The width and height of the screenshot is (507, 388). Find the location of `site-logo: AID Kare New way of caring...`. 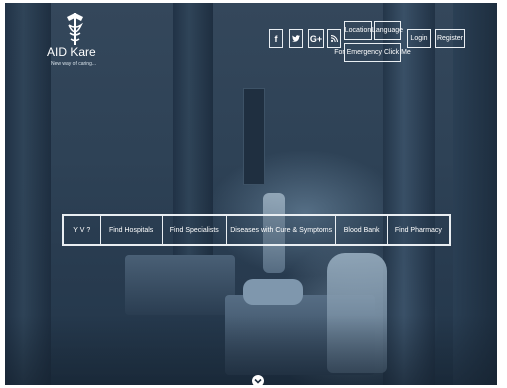

site-logo: AID Kare New way of caring... is located at coordinates (87, 41).